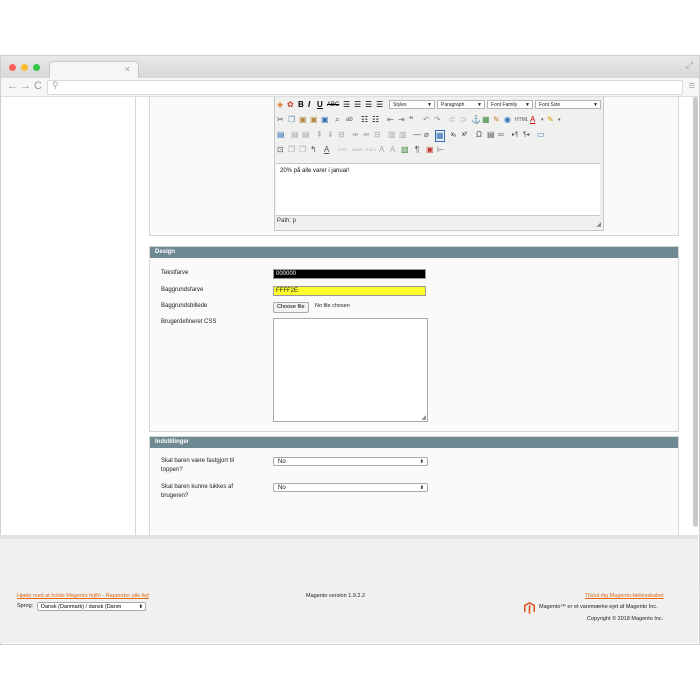  What do you see at coordinates (38, 86) in the screenshot?
I see `reload-icon: C` at bounding box center [38, 86].